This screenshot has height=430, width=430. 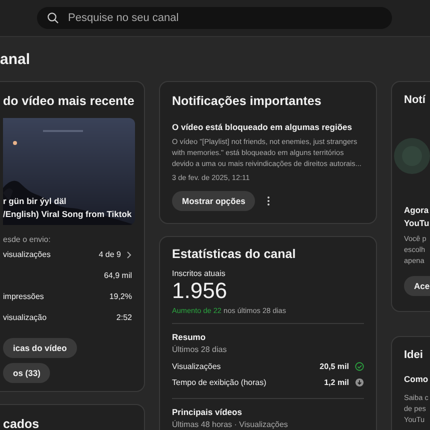 I want to click on metric-value: 2:52, so click(x=124, y=317).